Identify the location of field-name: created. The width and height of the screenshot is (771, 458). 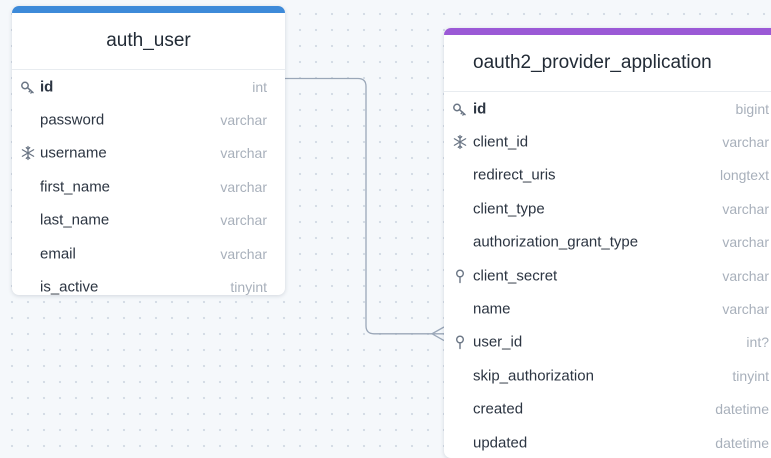
(498, 409).